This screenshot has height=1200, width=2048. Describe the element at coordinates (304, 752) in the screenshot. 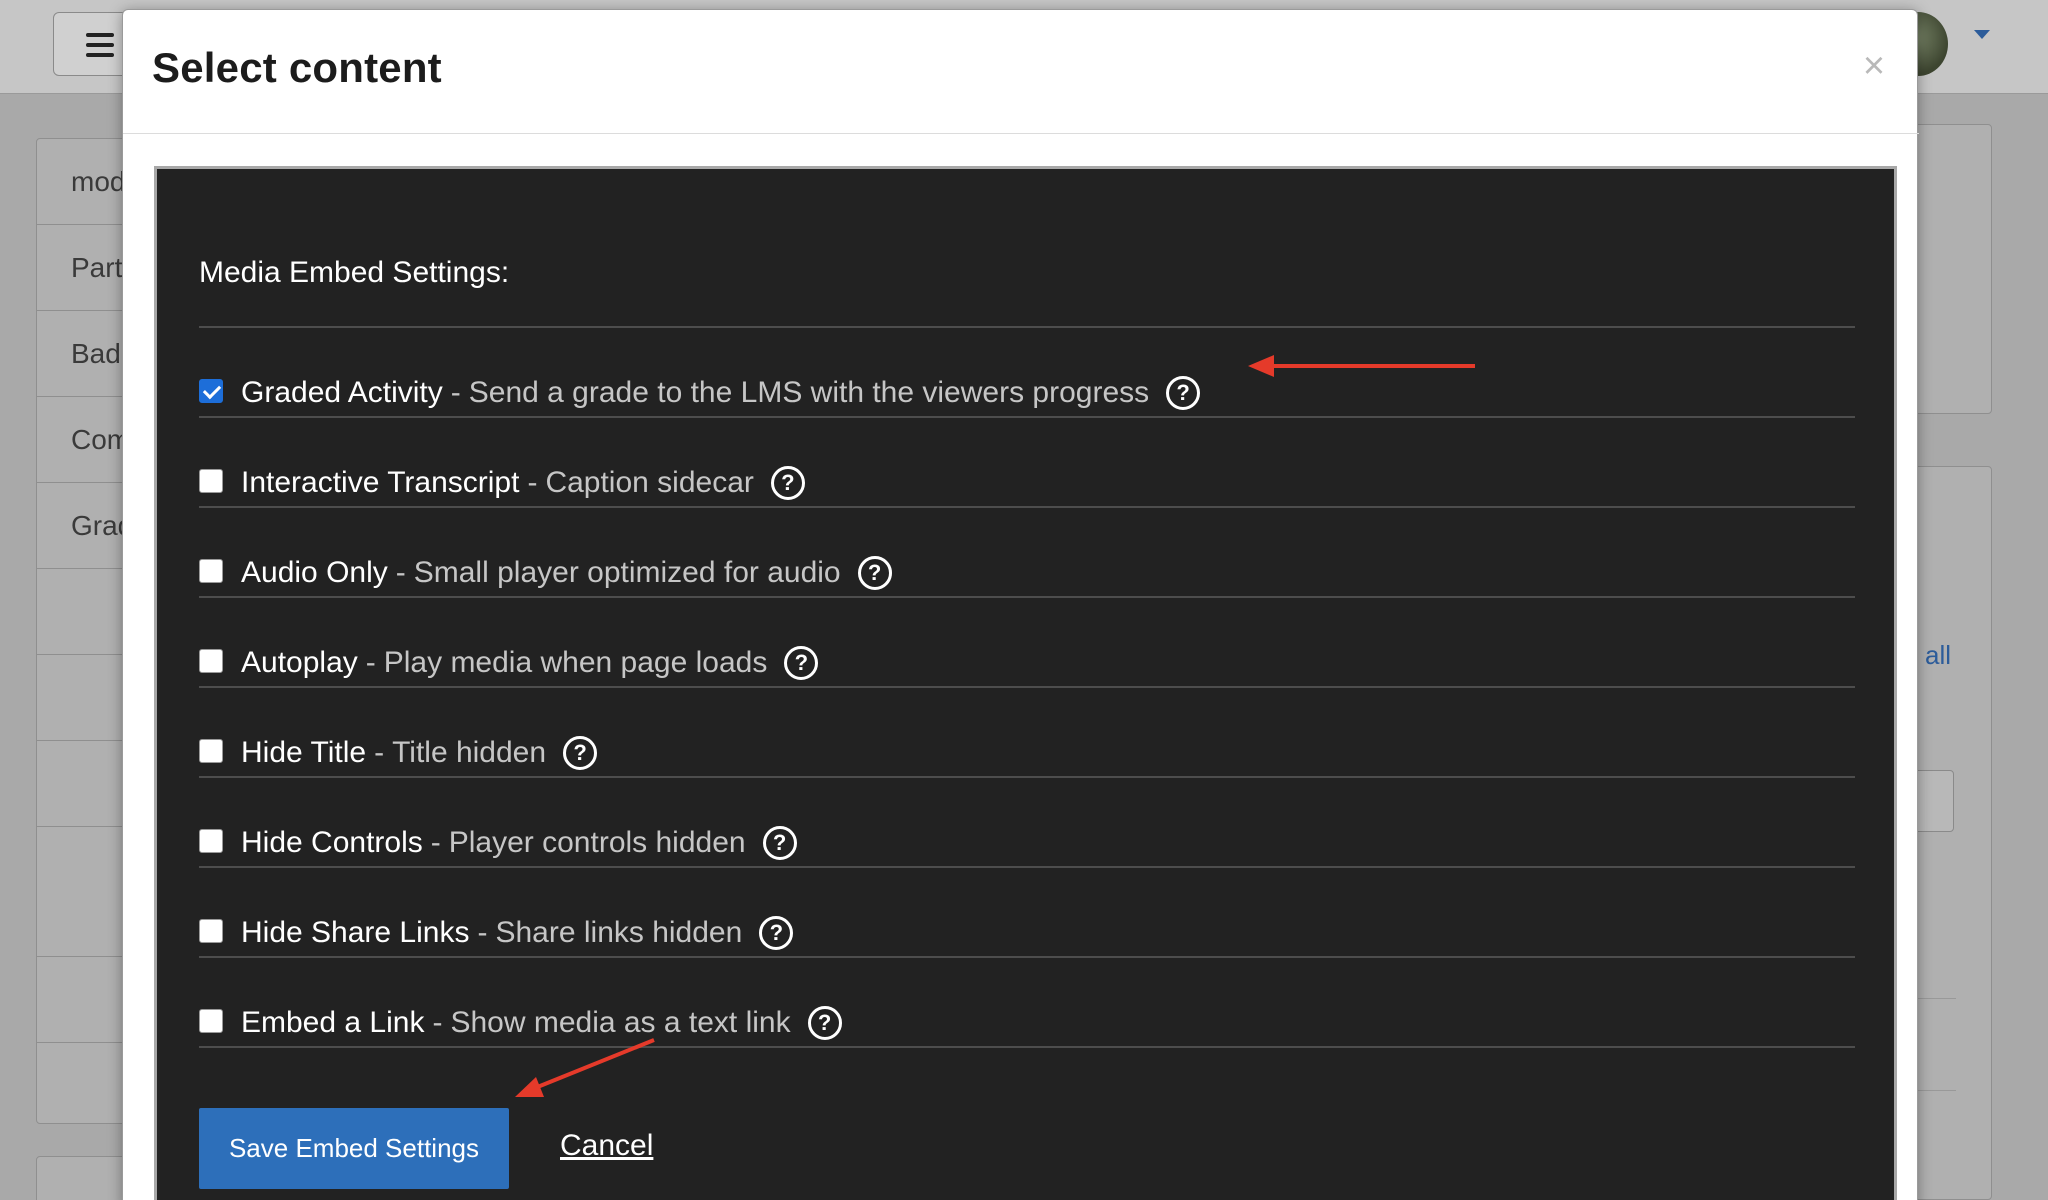

I see `option-label: Hide Title` at that location.